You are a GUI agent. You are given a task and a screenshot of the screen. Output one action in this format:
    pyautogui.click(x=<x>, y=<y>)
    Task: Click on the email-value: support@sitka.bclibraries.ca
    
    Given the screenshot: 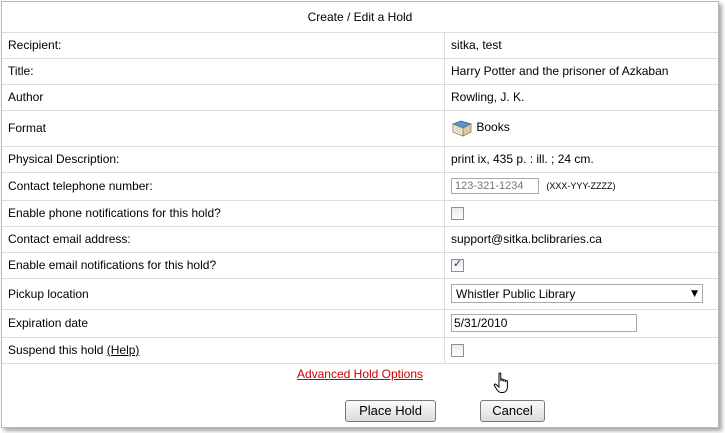 What is the action you would take?
    pyautogui.click(x=581, y=239)
    